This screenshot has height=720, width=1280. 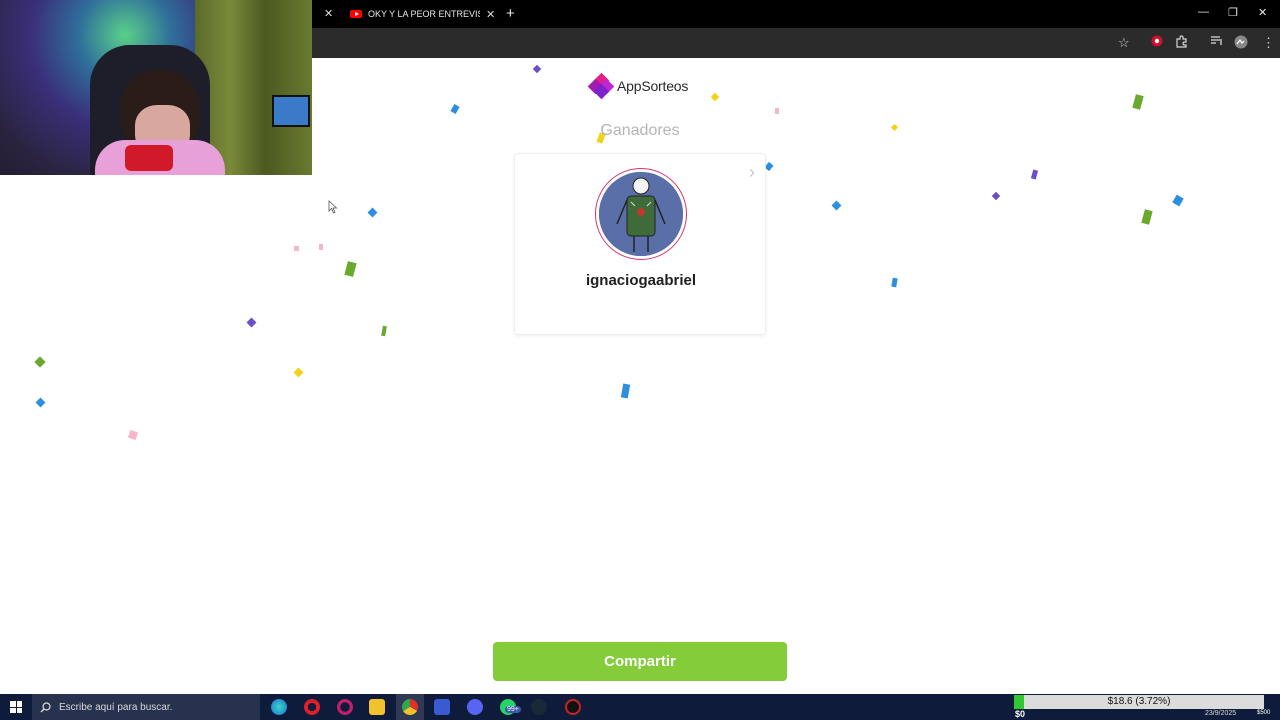 What do you see at coordinates (410, 707) in the screenshot?
I see `chrome-icon` at bounding box center [410, 707].